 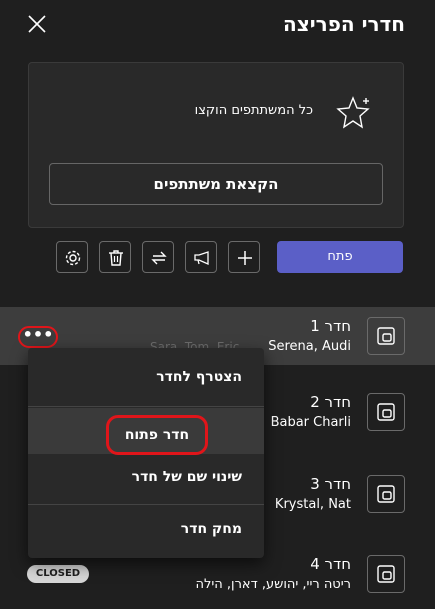 I want to click on sparkle-icon, so click(x=353, y=112).